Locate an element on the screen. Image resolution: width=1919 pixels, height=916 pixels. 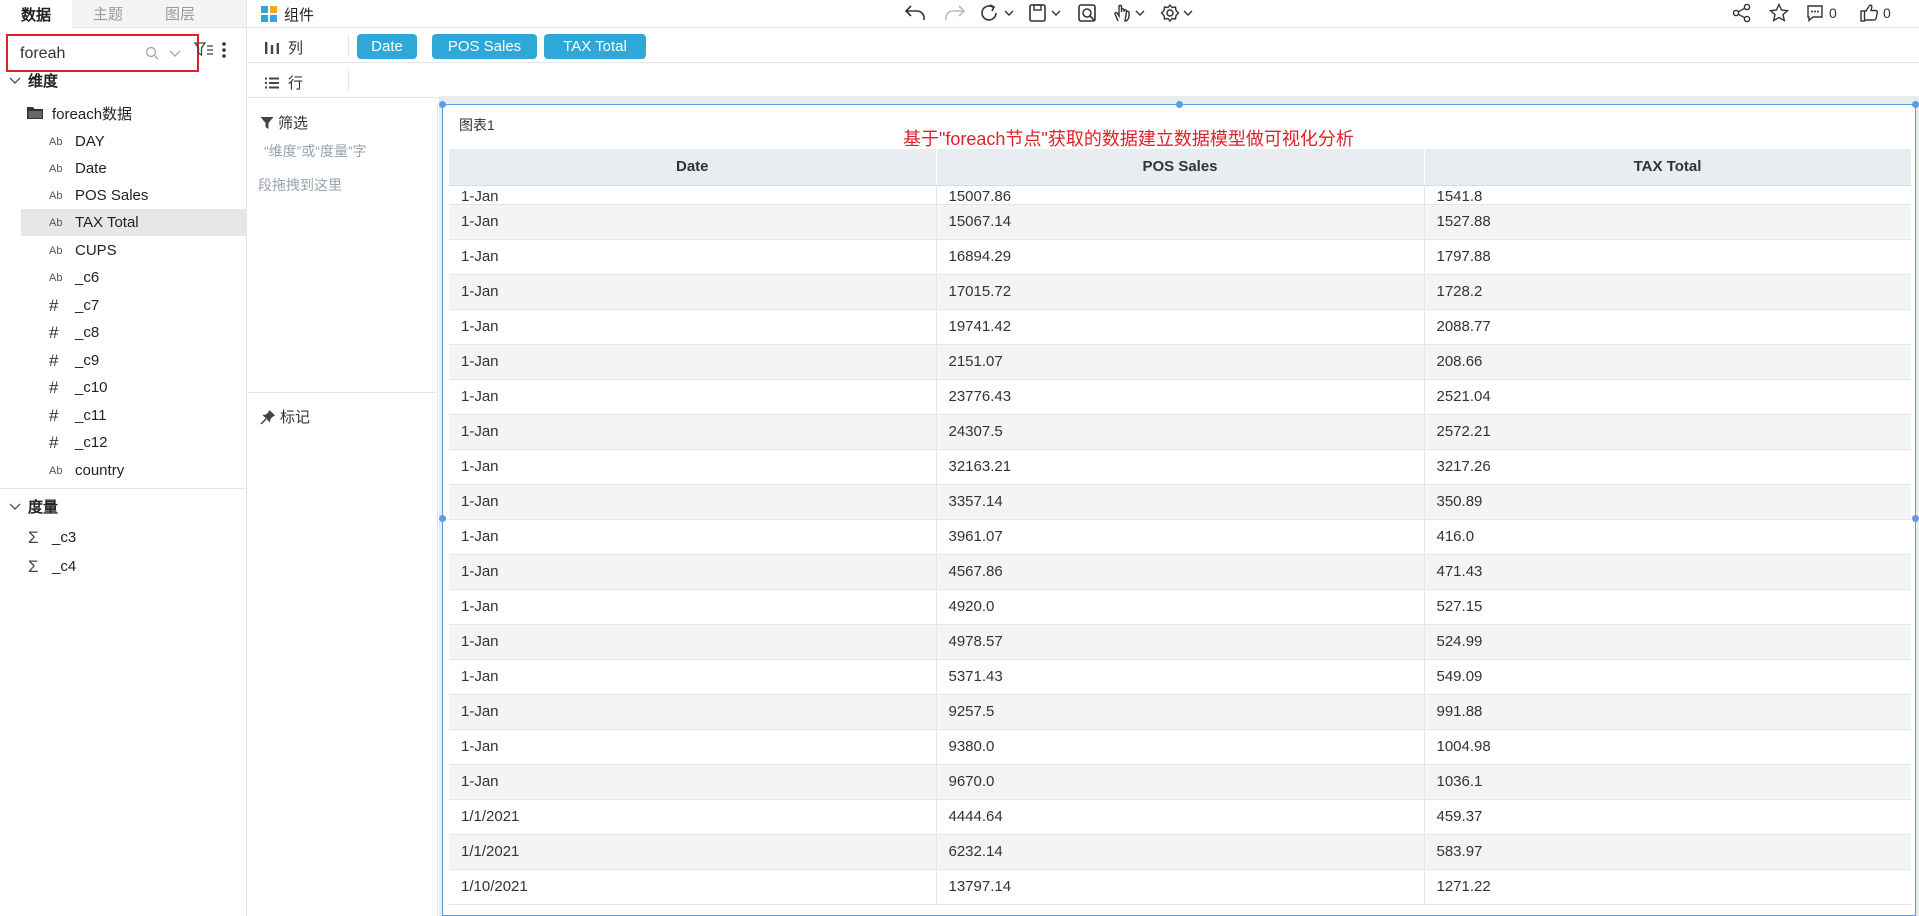
component-button: 组件 is located at coordinates (287, 14).